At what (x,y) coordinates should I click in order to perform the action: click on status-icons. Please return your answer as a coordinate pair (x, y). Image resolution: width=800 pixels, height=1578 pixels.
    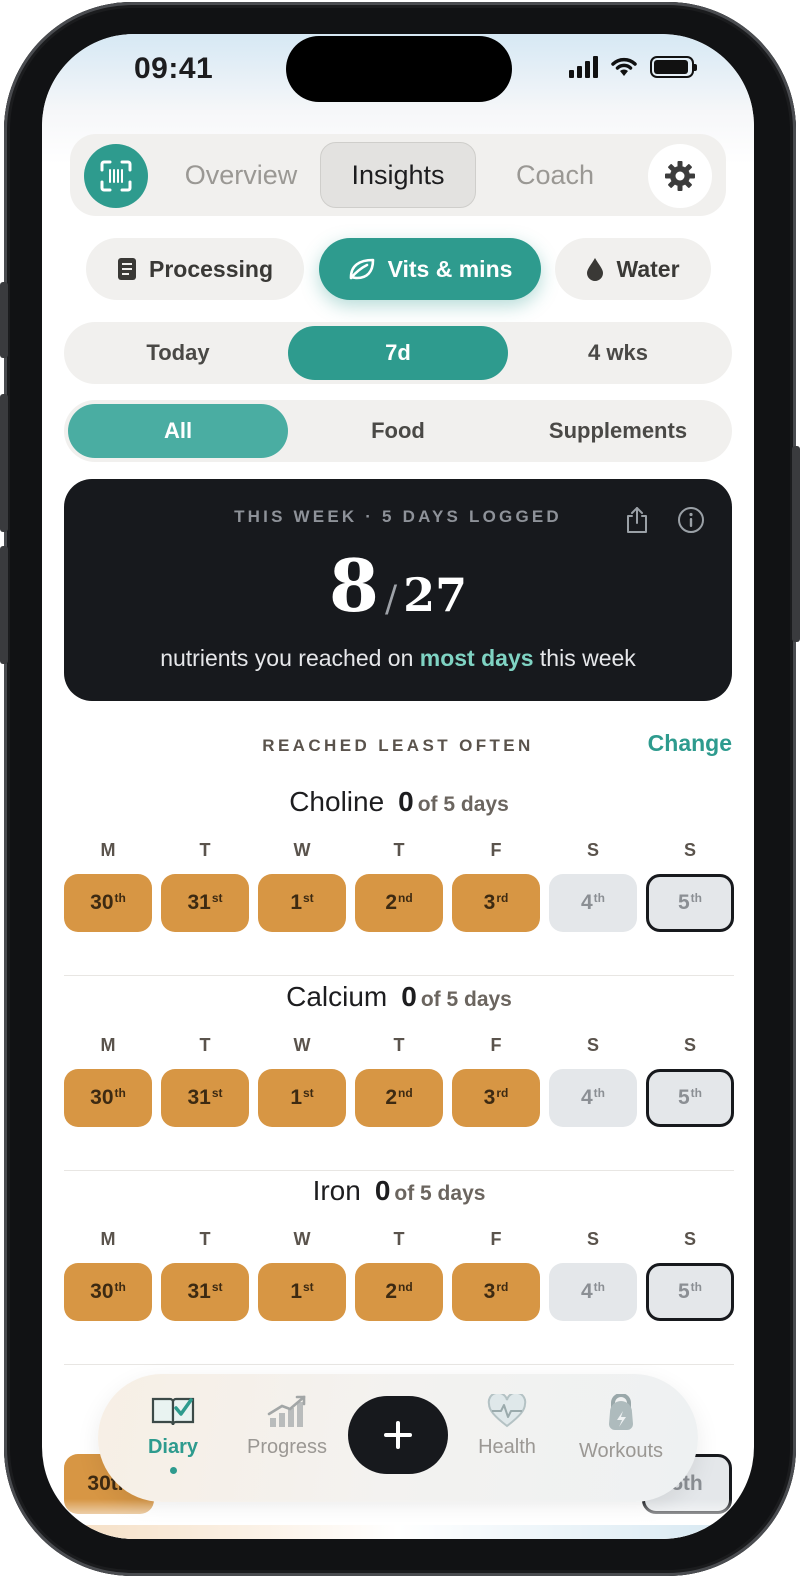
    Looking at the image, I should click on (633, 66).